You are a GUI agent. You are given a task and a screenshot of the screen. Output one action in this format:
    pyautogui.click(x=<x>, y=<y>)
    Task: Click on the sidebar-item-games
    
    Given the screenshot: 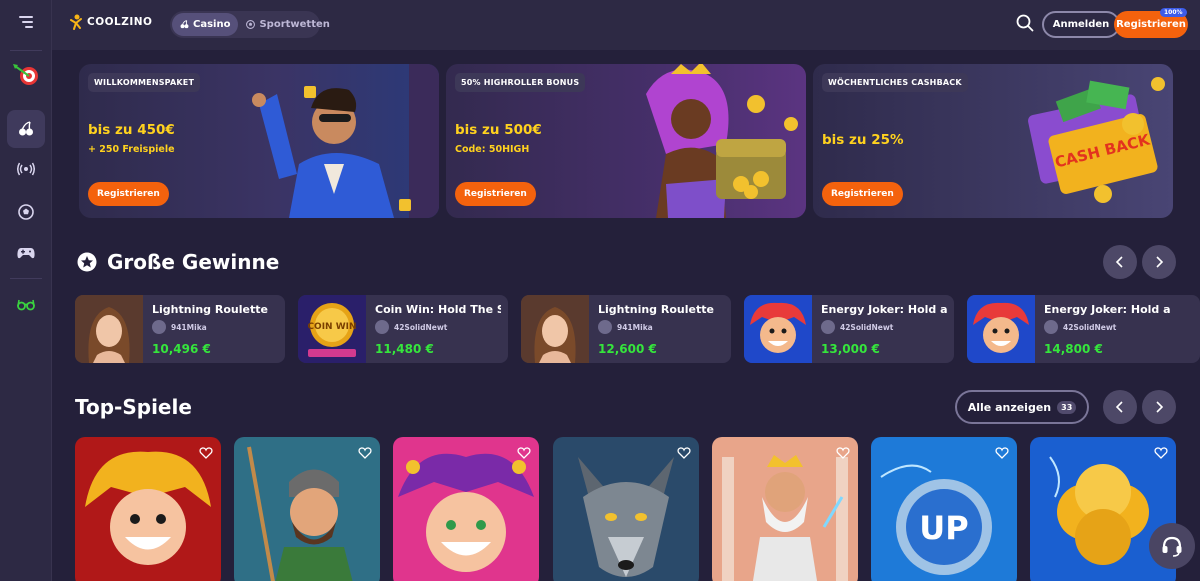 What is the action you would take?
    pyautogui.click(x=26, y=253)
    